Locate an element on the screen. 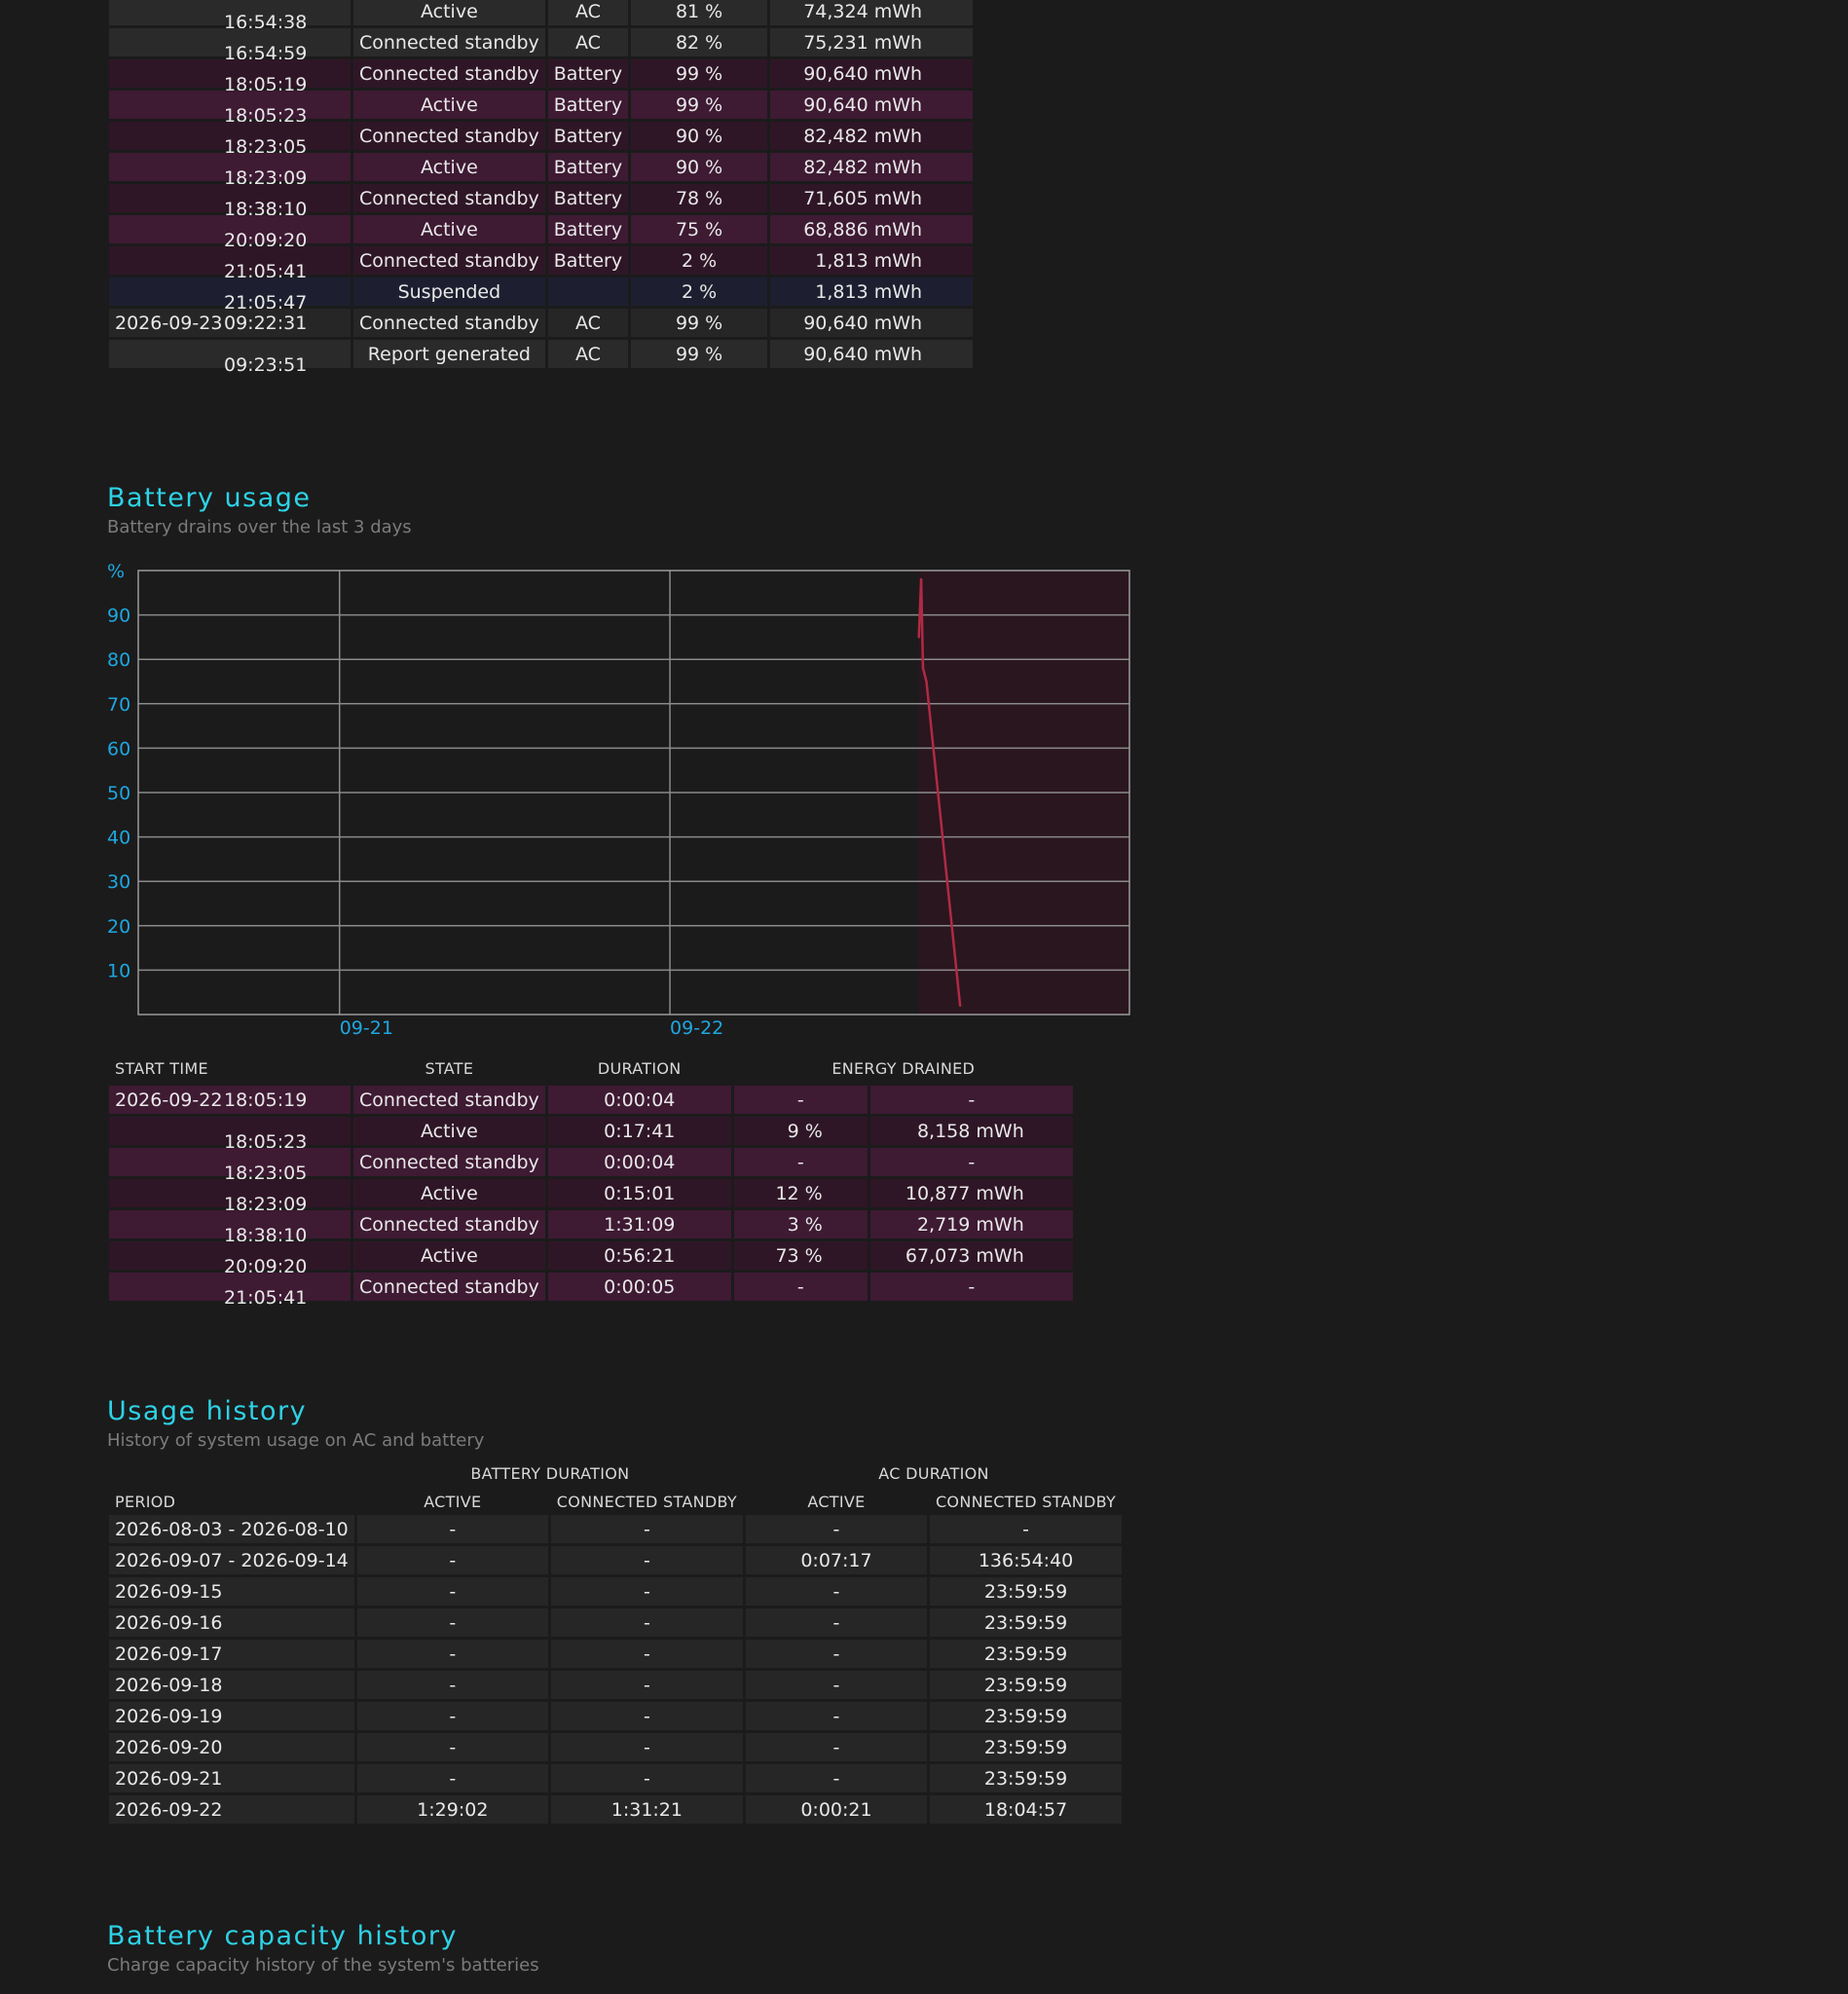  percent-cell: 78 % is located at coordinates (699, 198).